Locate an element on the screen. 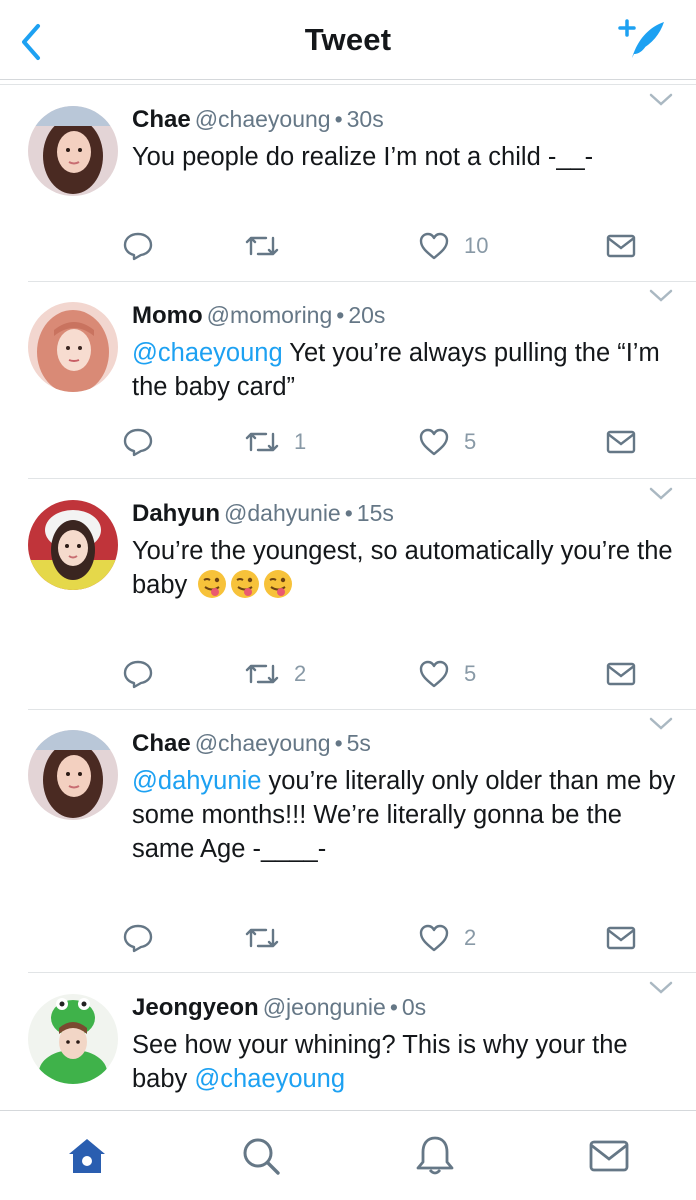  display-name: Dahyun is located at coordinates (176, 513).